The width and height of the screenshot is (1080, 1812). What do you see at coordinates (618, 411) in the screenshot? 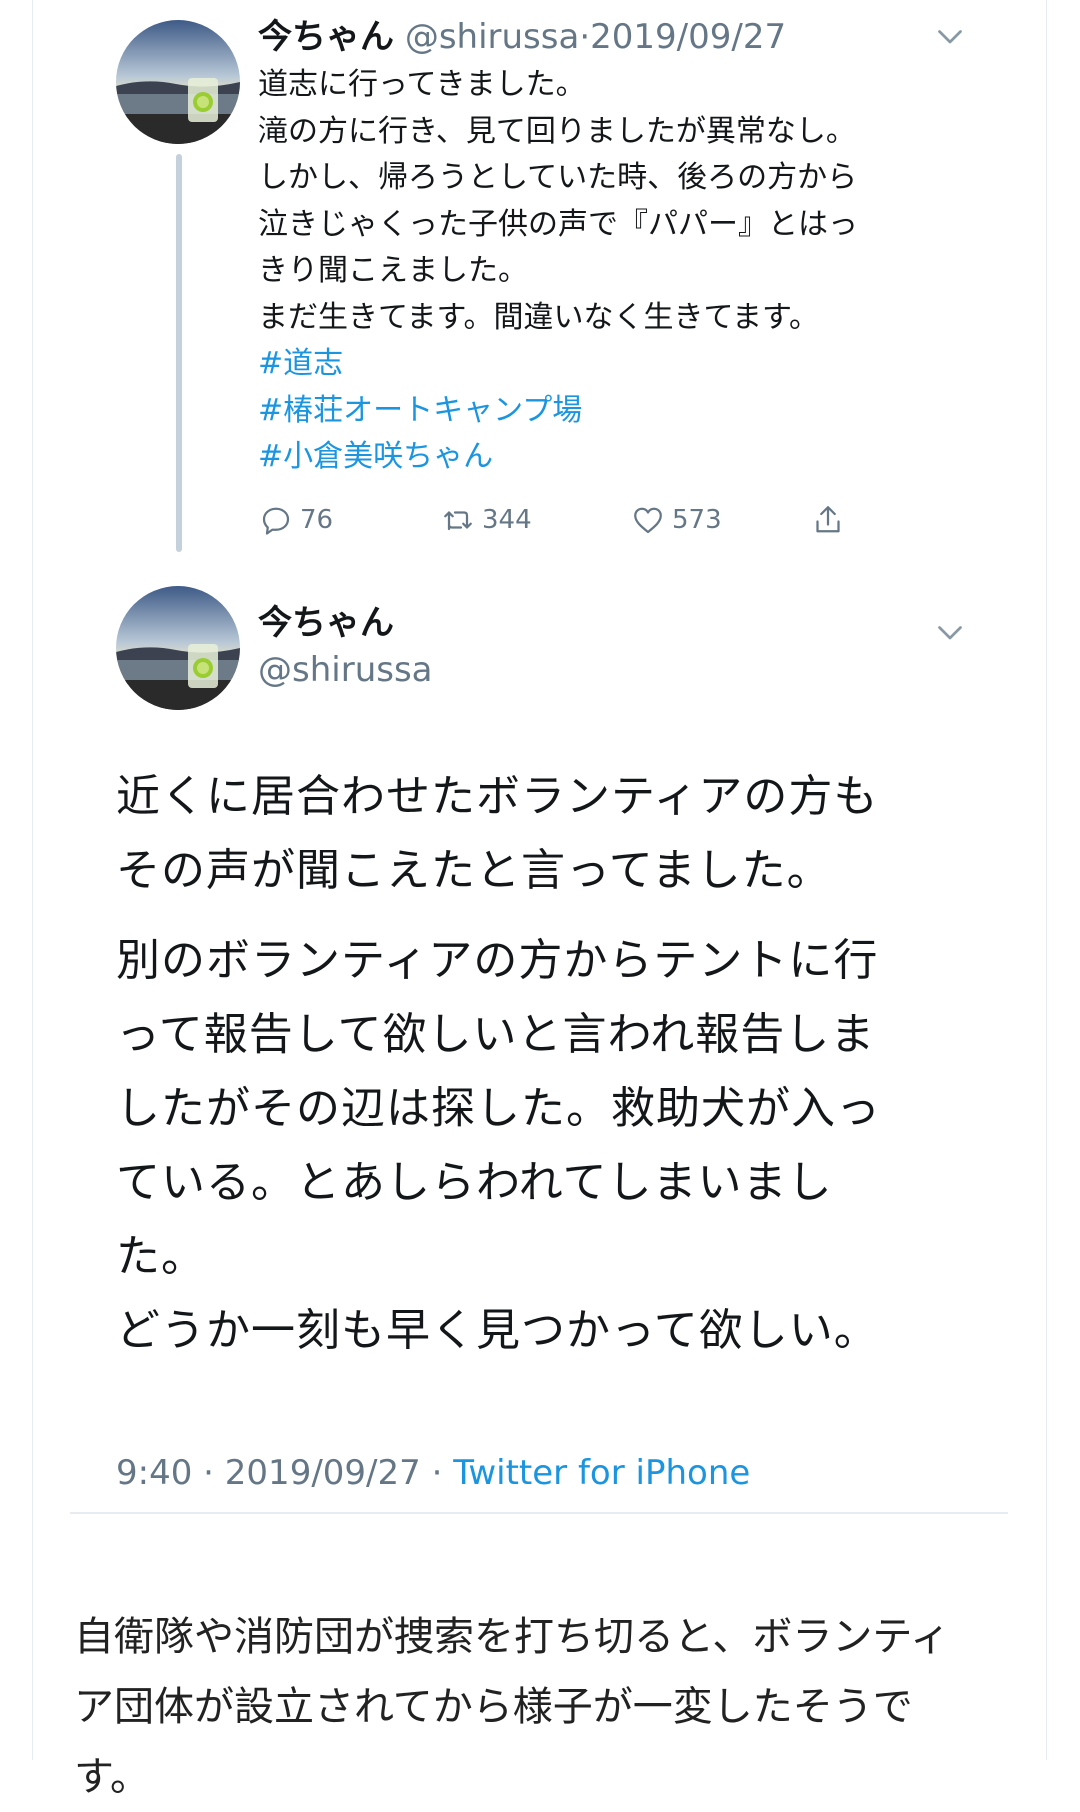
I see `hashtag-link: #椿荘オートキャンプ場` at bounding box center [618, 411].